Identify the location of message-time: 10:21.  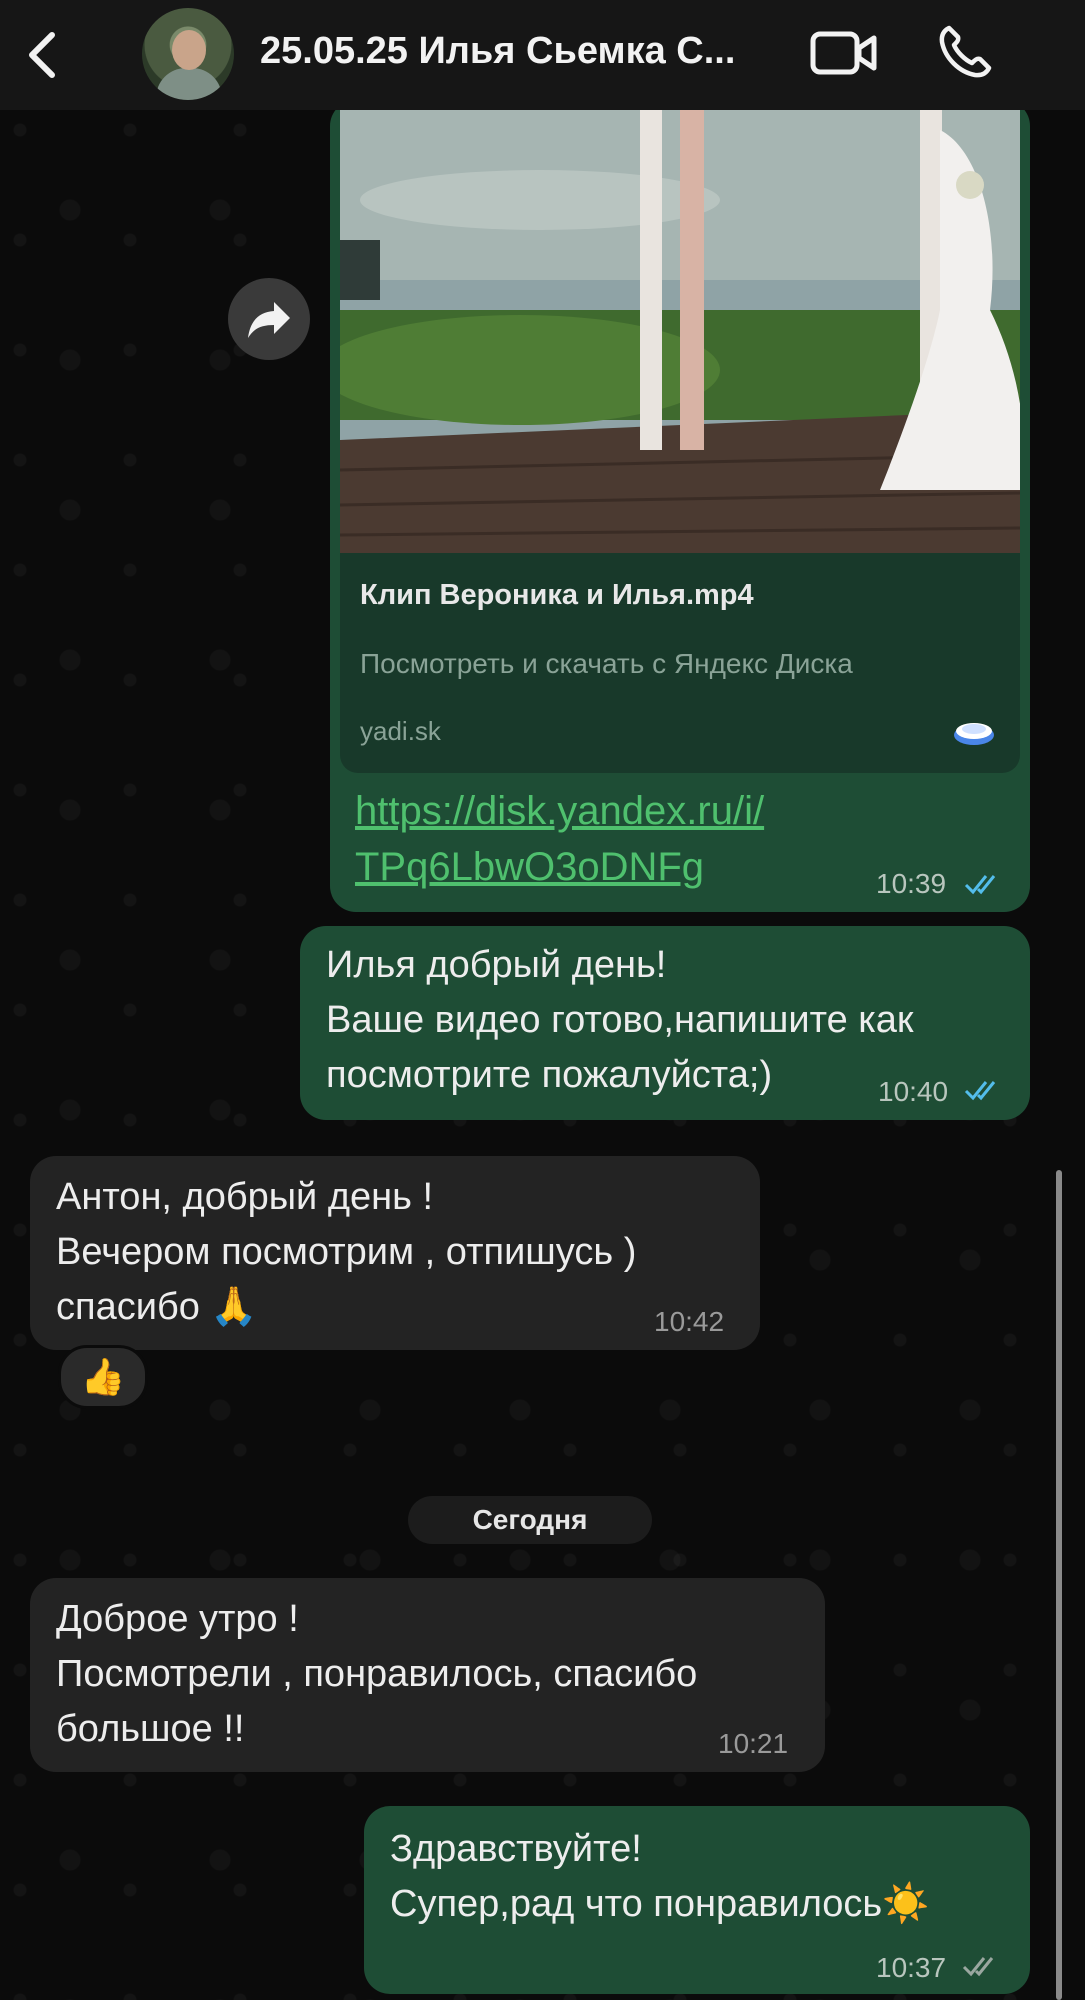
(753, 1743).